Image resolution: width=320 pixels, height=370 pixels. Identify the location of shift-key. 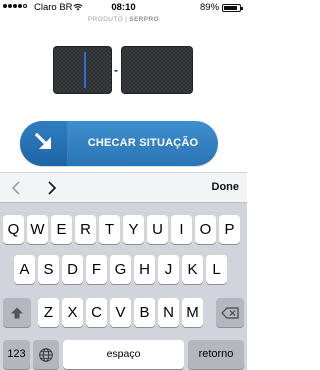
(17, 312).